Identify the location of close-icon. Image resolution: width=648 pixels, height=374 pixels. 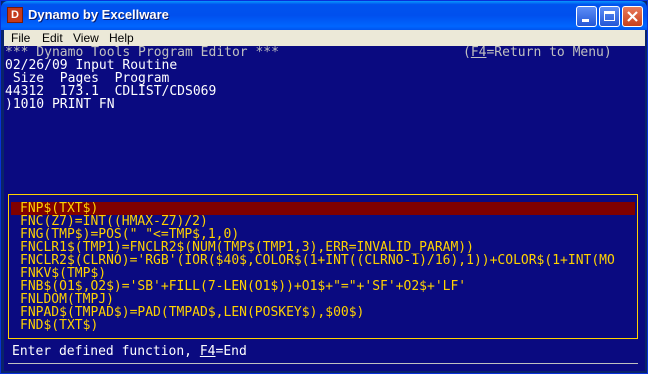
(632, 16).